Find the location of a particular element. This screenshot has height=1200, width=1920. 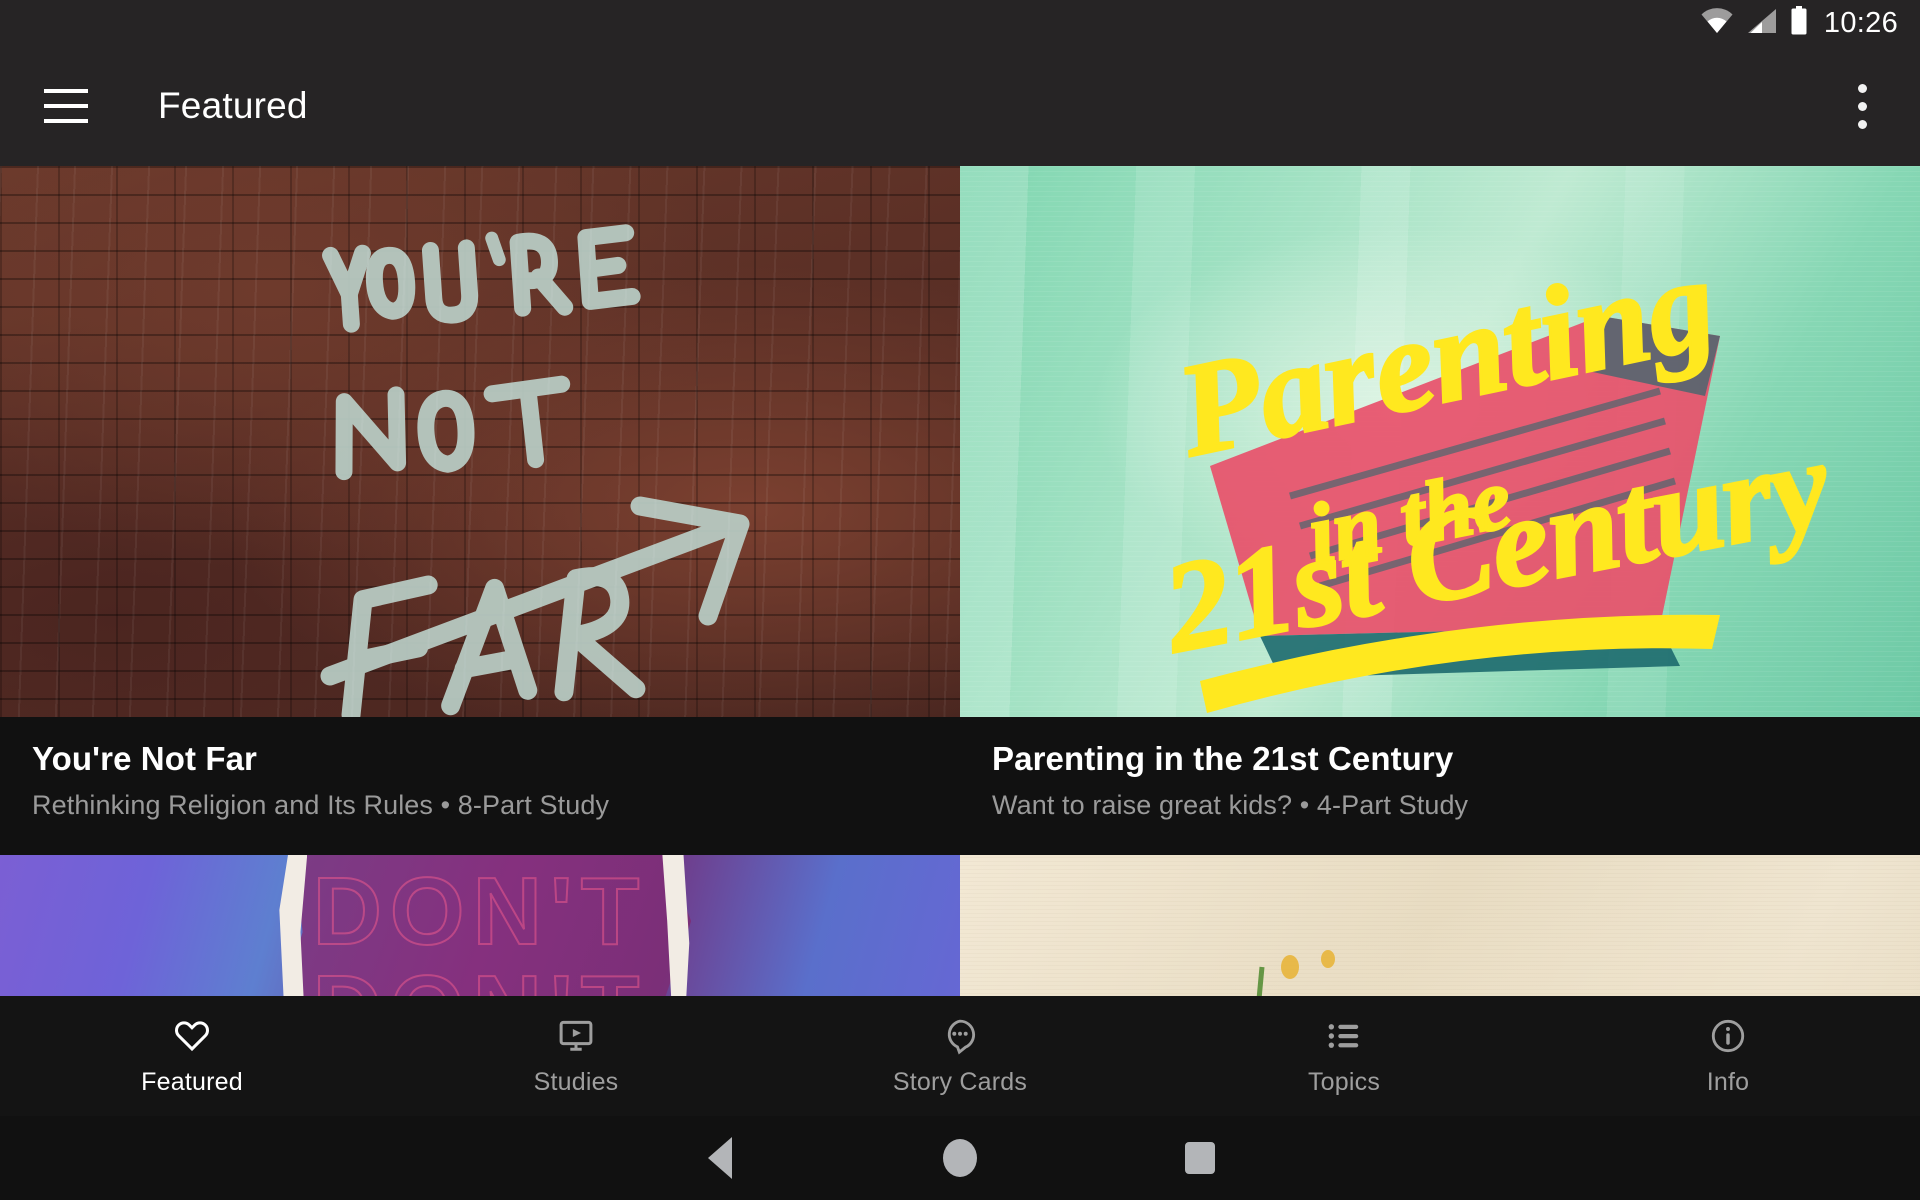

nav-label: Topics is located at coordinates (1344, 1082).